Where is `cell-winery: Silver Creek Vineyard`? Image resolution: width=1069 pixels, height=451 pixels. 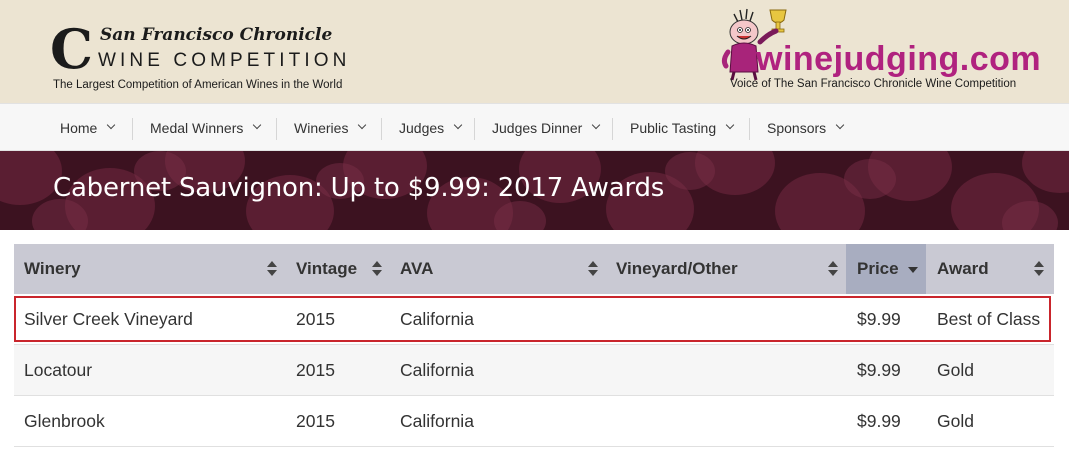
cell-winery: Silver Creek Vineyard is located at coordinates (108, 318).